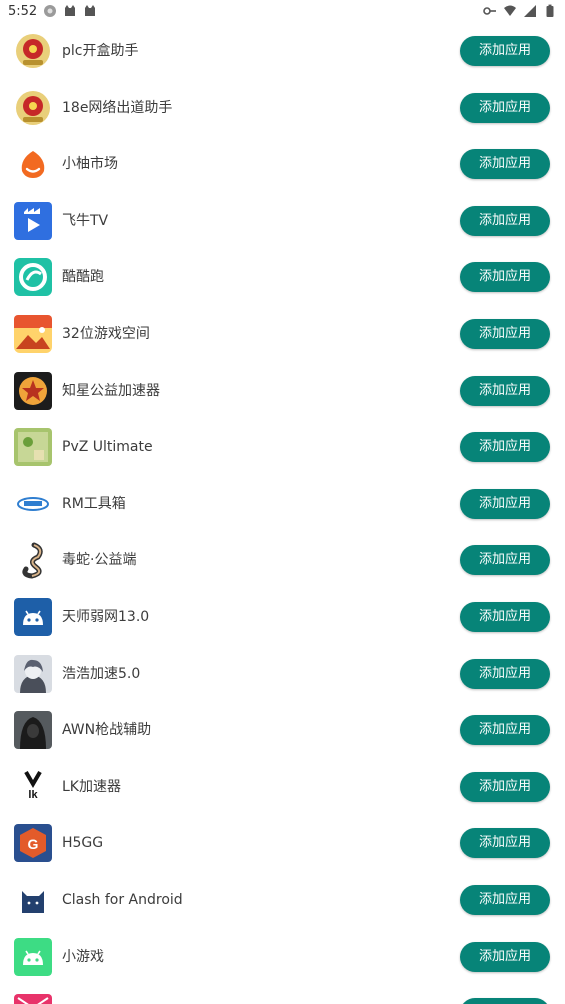 The width and height of the screenshot is (565, 1004). Describe the element at coordinates (282, 733) in the screenshot. I see `app-list-item: AWN枪战辅助 添加应用` at that location.